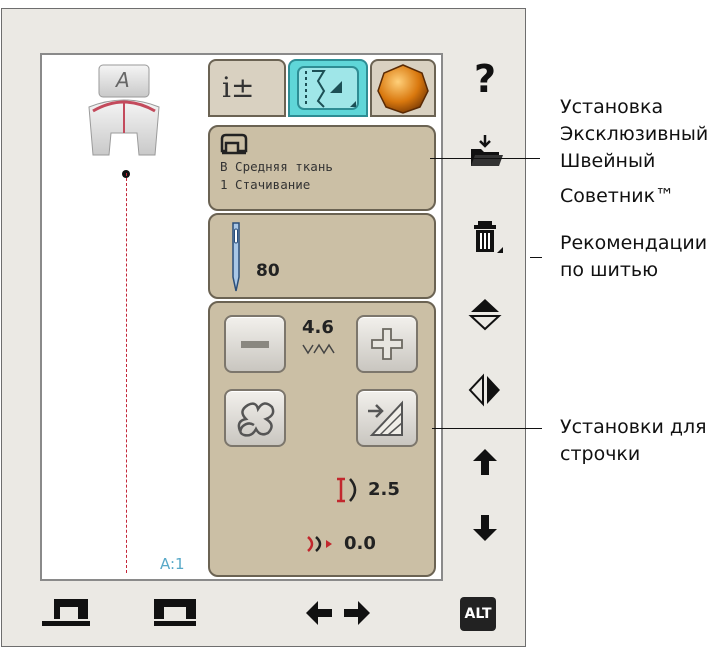  I want to click on arrow-up-icon, so click(485, 464).